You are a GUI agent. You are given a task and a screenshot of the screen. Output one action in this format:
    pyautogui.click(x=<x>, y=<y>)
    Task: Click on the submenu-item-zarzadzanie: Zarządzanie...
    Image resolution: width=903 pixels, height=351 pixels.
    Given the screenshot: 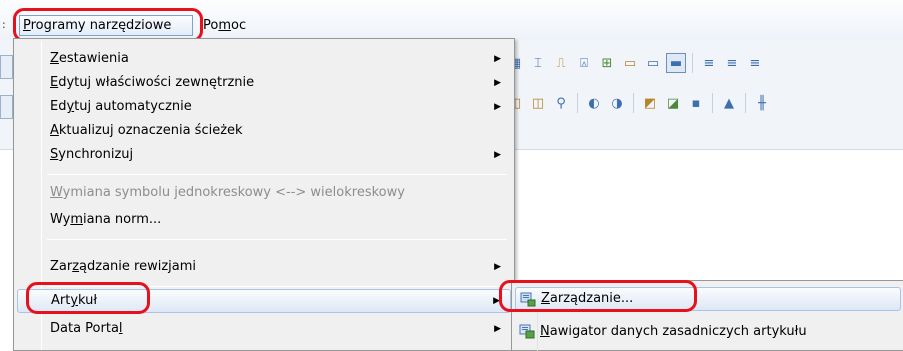 What is the action you would take?
    pyautogui.click(x=708, y=299)
    